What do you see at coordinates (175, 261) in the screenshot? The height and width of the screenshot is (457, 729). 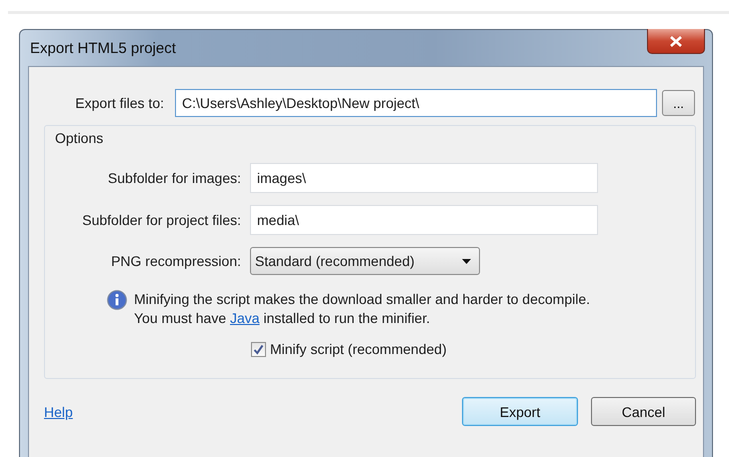 I see `field-label: PNG recompression:` at bounding box center [175, 261].